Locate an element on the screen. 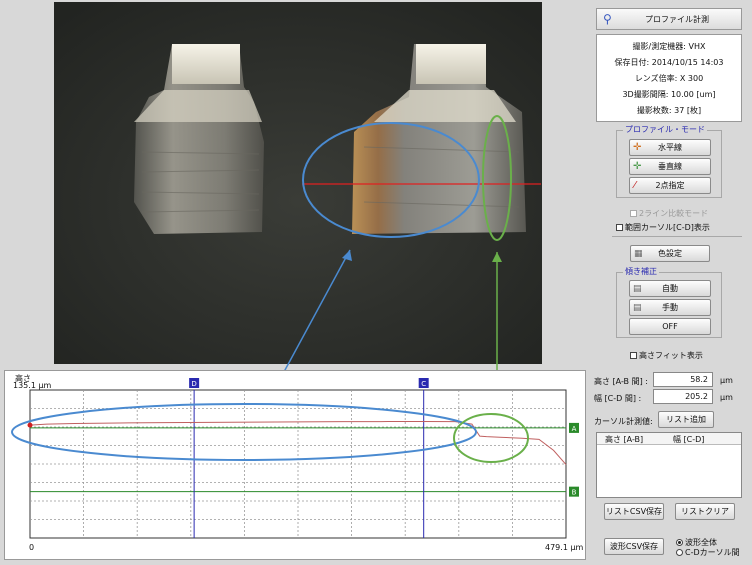  vertical-button: ✛ 垂直線 is located at coordinates (670, 166).